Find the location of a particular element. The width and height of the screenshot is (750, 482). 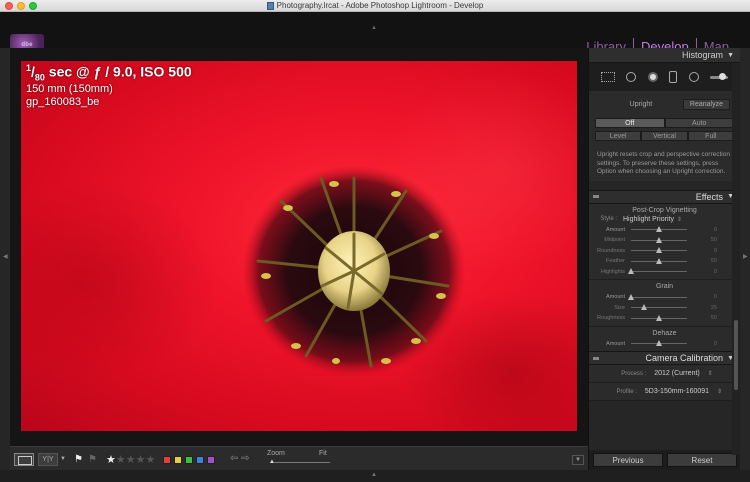

slider-row: Feather 50 is located at coordinates (664, 261).